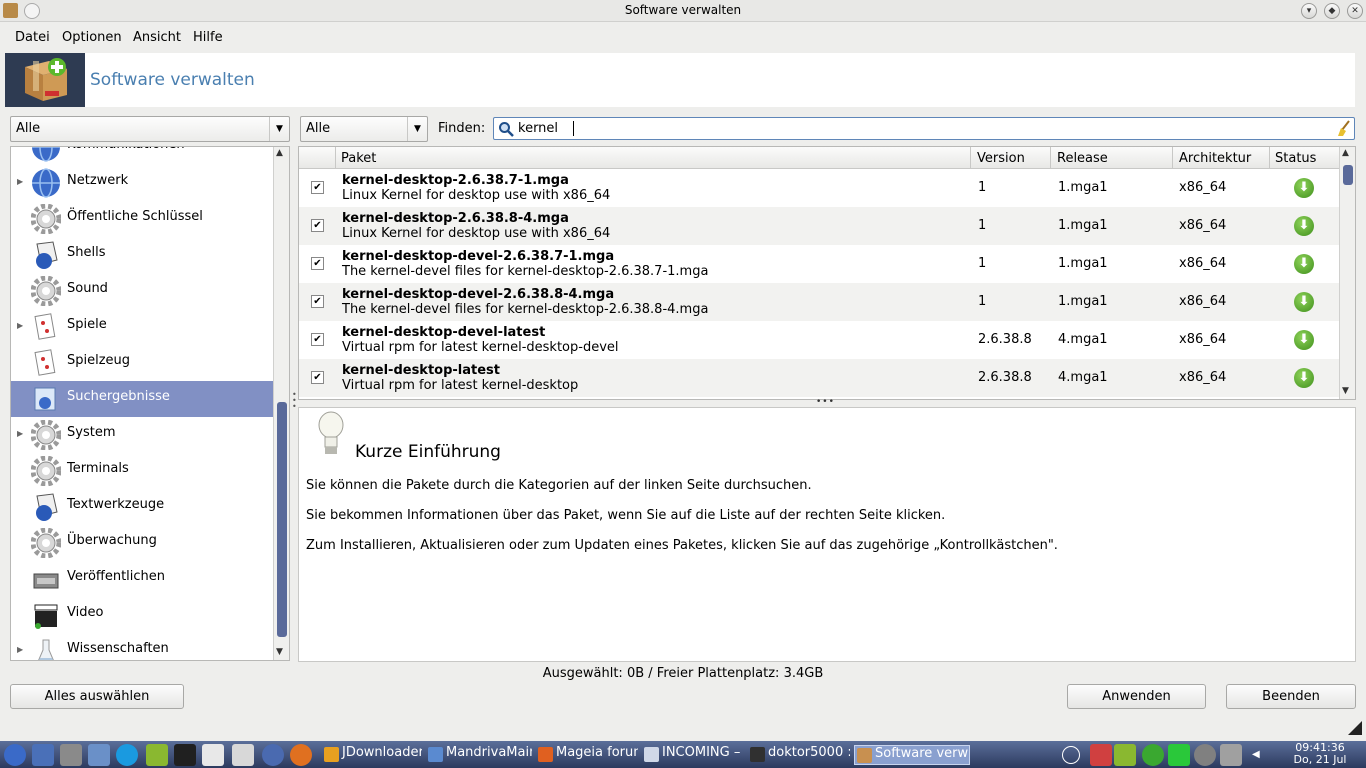 This screenshot has height=768, width=1366. Describe the element at coordinates (127, 755) in the screenshot. I see `skype-icon` at that location.